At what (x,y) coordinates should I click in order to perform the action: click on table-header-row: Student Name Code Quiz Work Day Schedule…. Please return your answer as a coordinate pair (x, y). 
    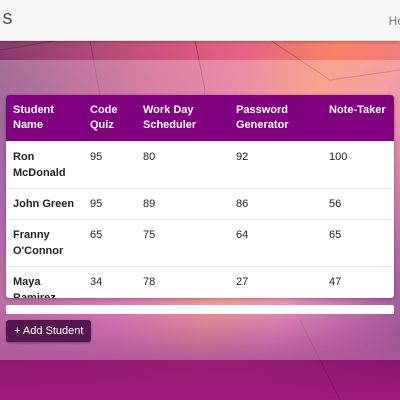
    Looking at the image, I should click on (200, 118).